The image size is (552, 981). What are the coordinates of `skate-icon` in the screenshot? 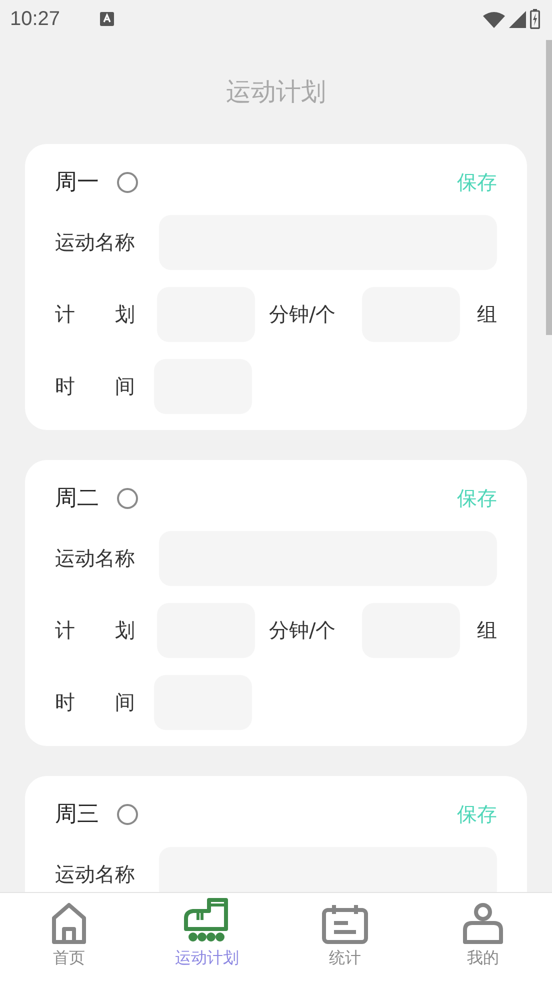 It's located at (207, 921).